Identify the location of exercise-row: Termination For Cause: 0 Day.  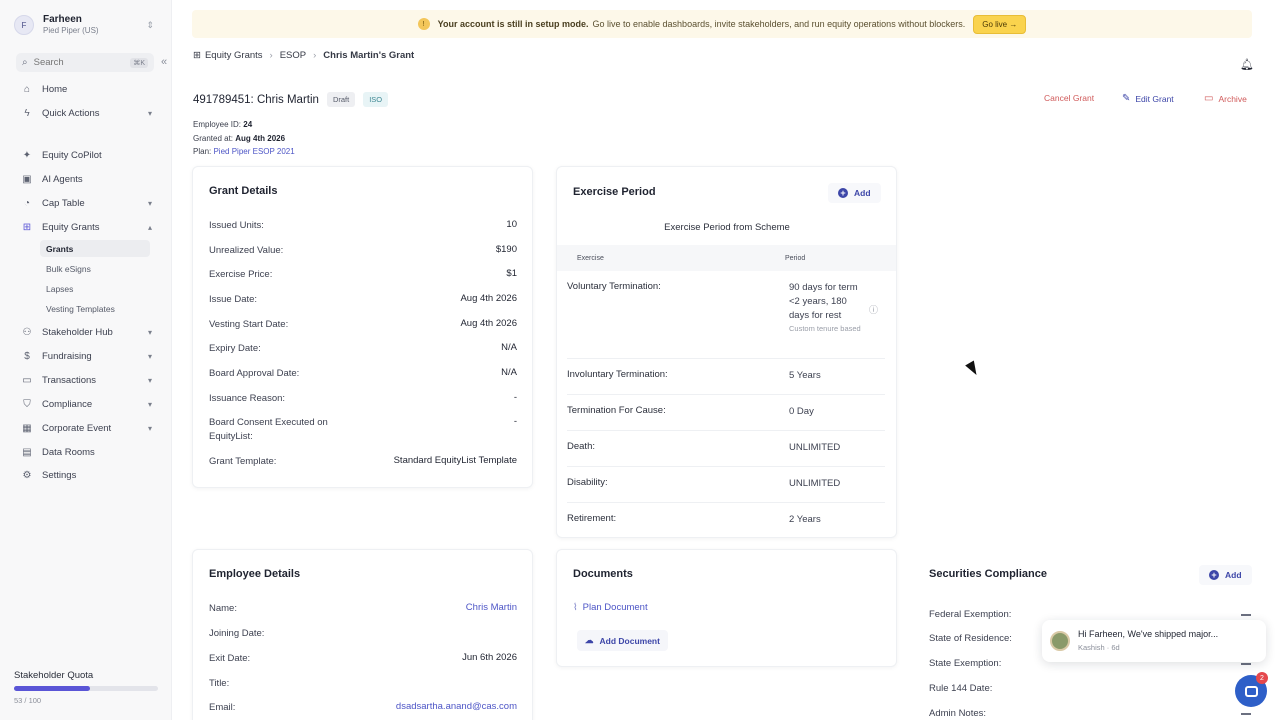
(726, 418).